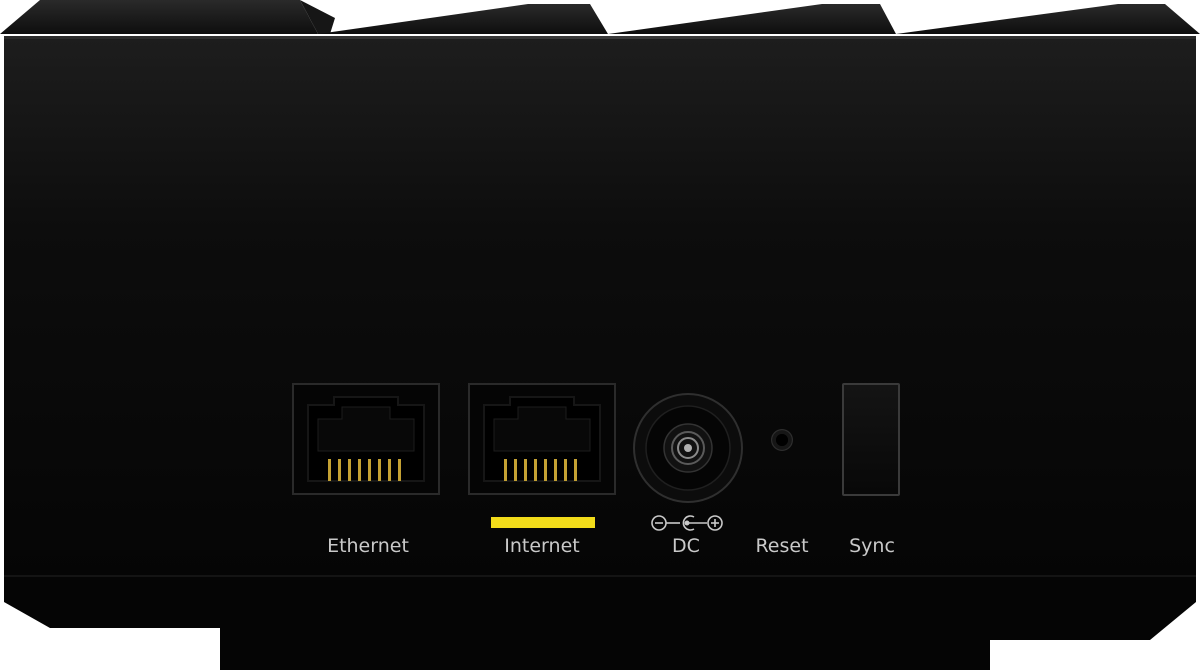  What do you see at coordinates (872, 546) in the screenshot?
I see `sync-label: Sync` at bounding box center [872, 546].